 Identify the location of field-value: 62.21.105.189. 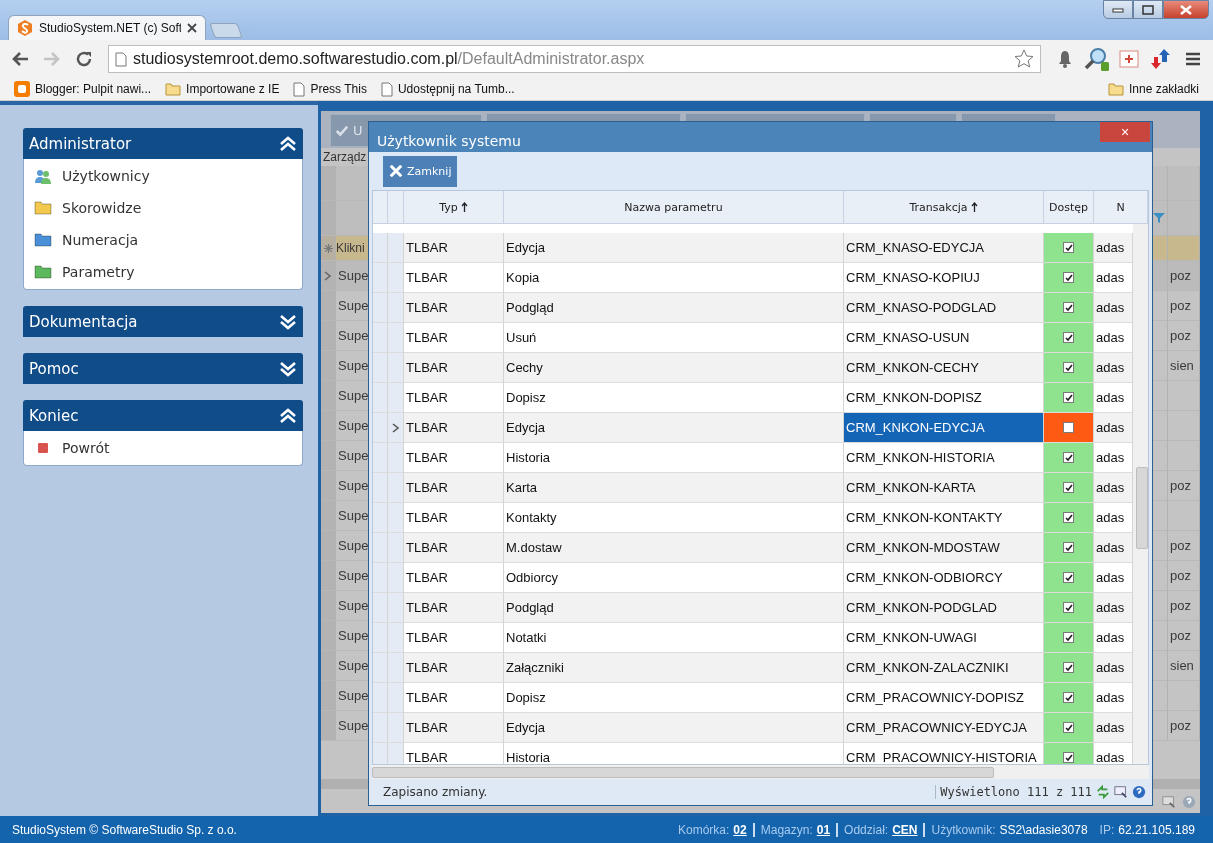
(1156, 830).